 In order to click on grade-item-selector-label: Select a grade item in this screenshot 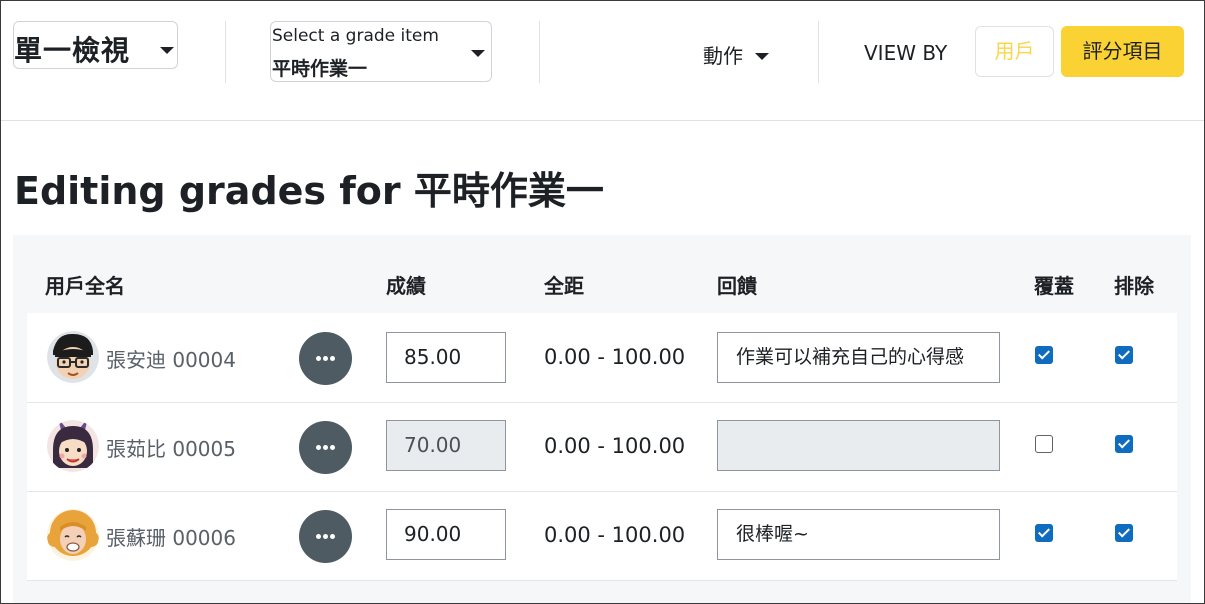, I will do `click(355, 36)`.